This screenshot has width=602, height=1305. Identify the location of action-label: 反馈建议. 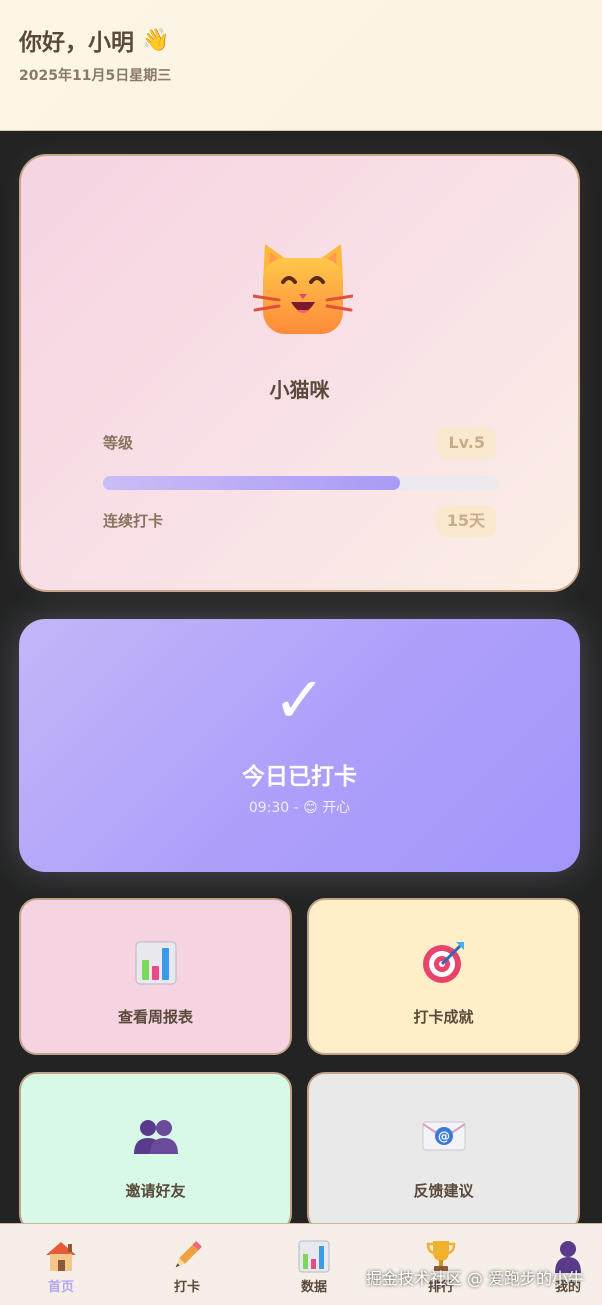
(443, 1191).